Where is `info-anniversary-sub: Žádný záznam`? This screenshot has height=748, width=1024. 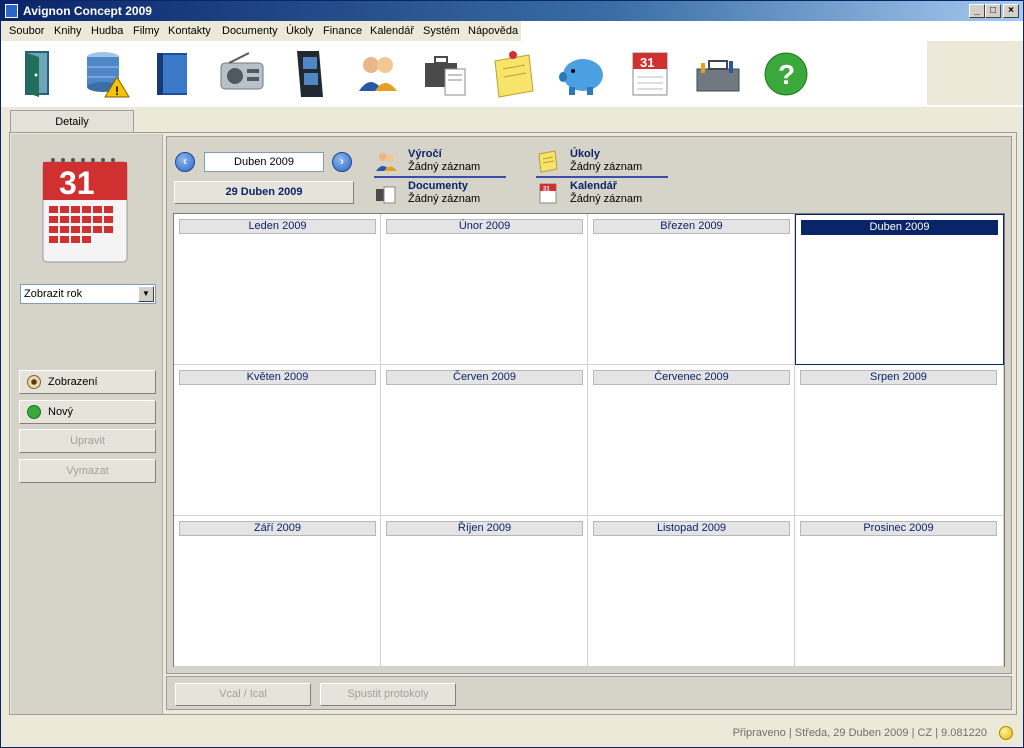
info-anniversary-sub: Žádný záznam is located at coordinates (444, 167).